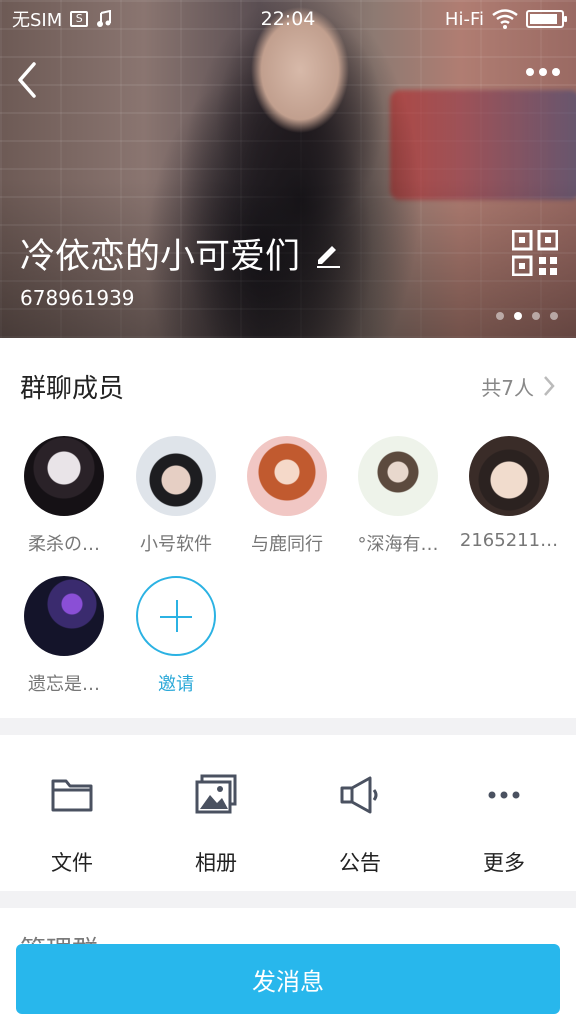 This screenshot has width=576, height=1024. I want to click on more-label: 更多, so click(504, 863).